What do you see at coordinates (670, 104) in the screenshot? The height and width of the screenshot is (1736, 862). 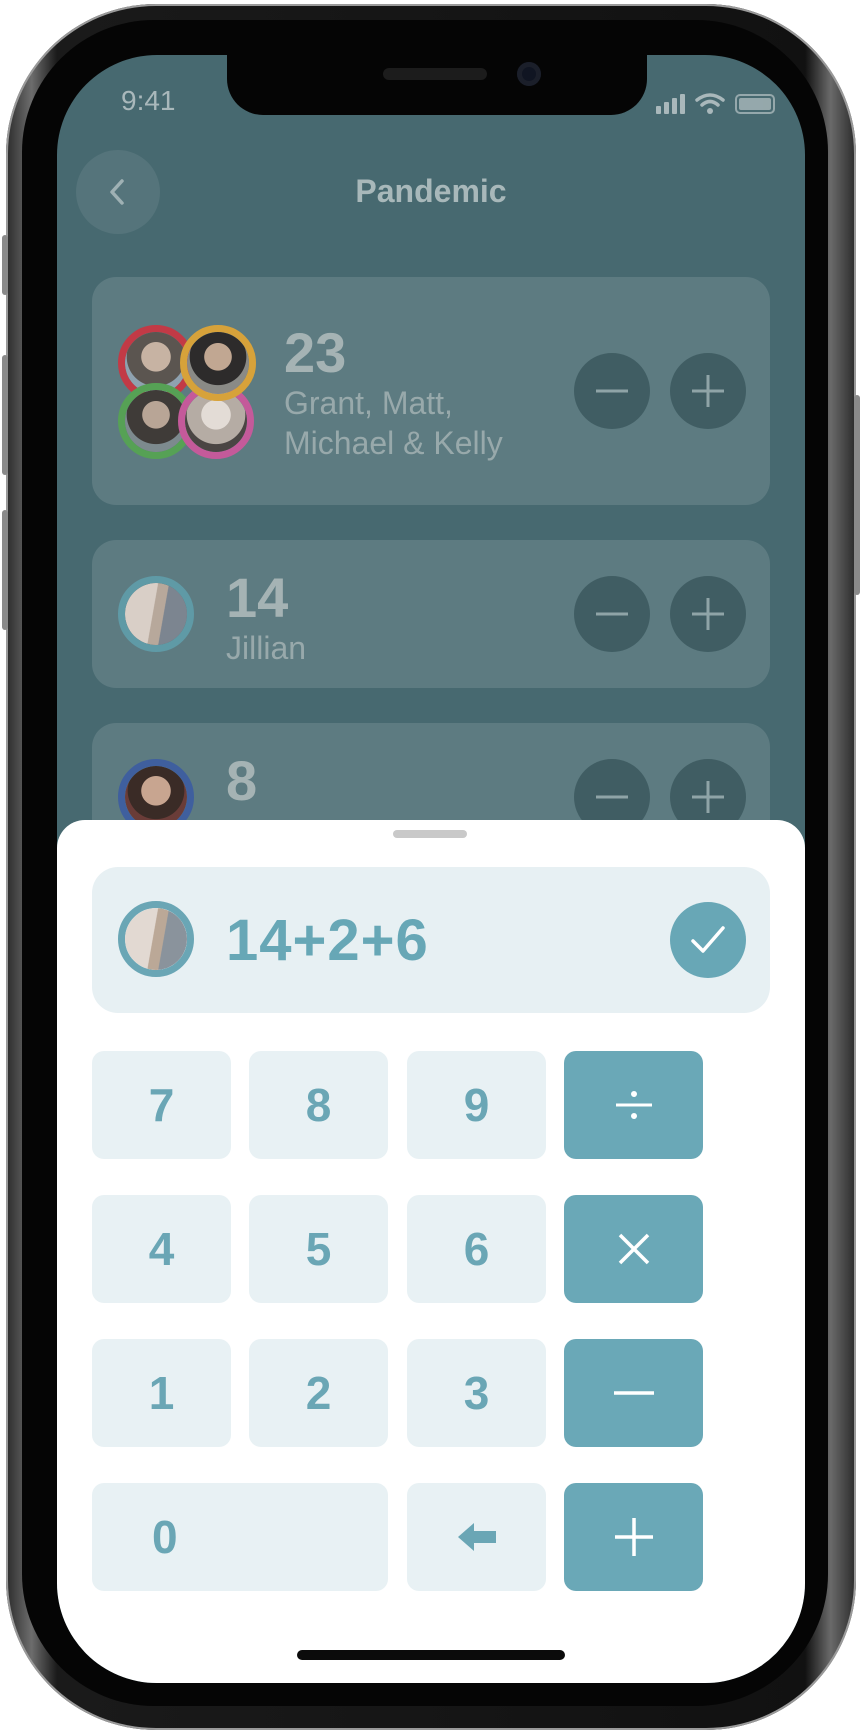 I see `signal-icon` at bounding box center [670, 104].